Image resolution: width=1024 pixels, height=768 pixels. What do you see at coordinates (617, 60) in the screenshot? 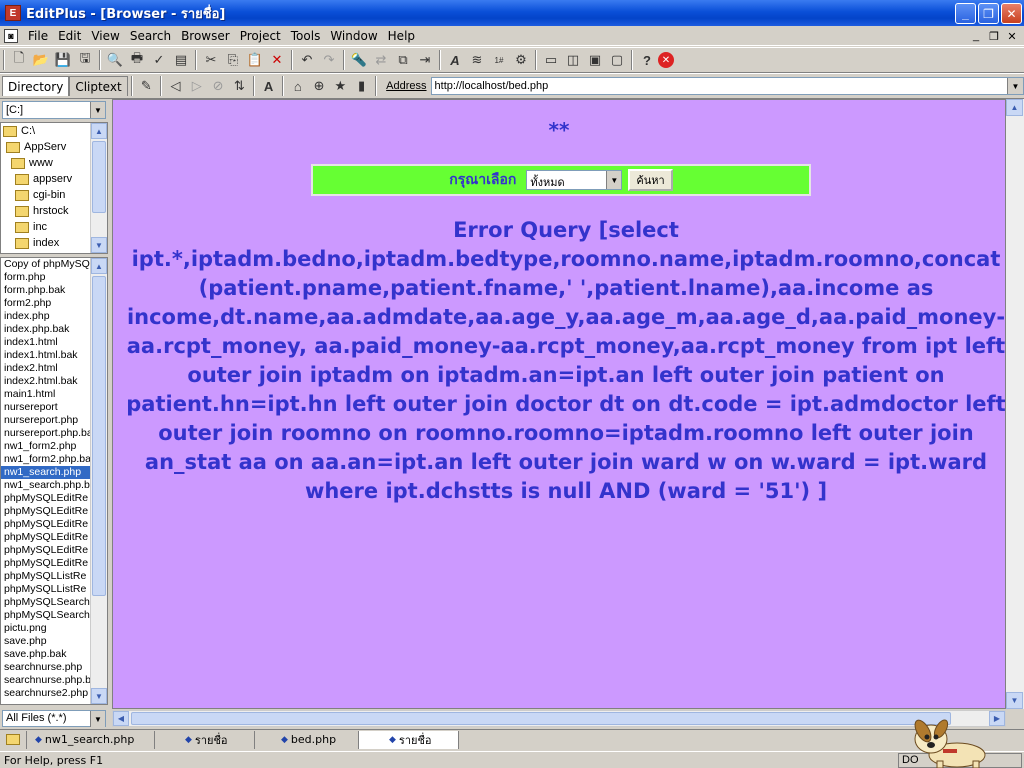
I see `full-screen-icon: ▢` at bounding box center [617, 60].